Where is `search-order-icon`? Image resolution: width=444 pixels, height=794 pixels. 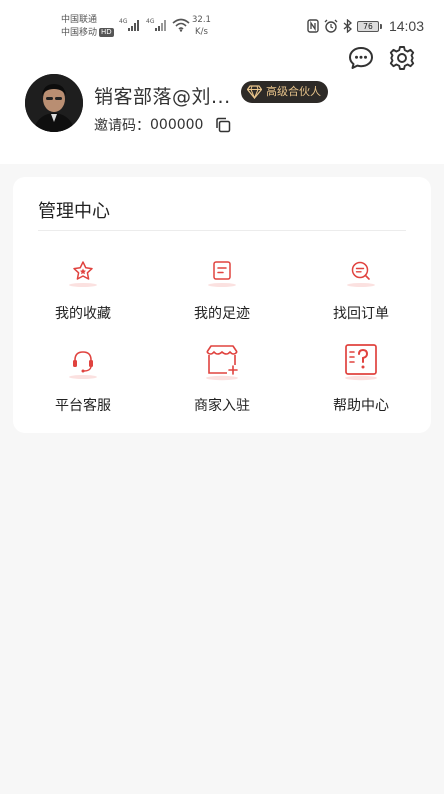
search-order-icon is located at coordinates (361, 274).